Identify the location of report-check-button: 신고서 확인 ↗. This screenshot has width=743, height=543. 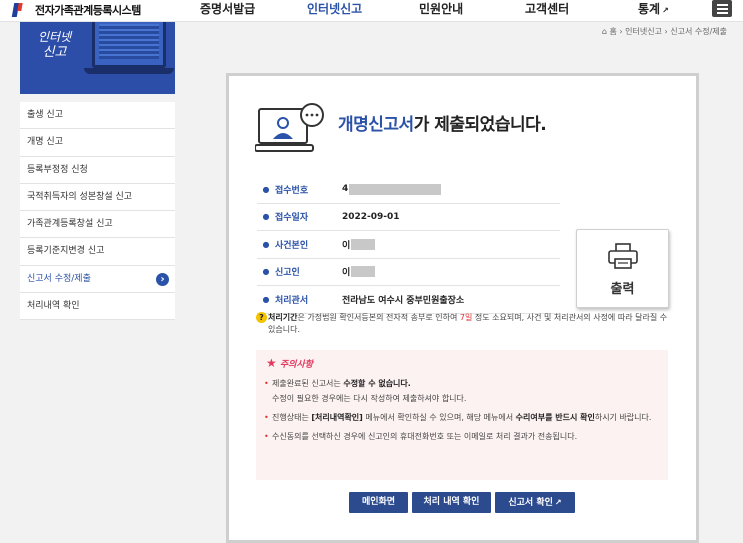
(535, 502).